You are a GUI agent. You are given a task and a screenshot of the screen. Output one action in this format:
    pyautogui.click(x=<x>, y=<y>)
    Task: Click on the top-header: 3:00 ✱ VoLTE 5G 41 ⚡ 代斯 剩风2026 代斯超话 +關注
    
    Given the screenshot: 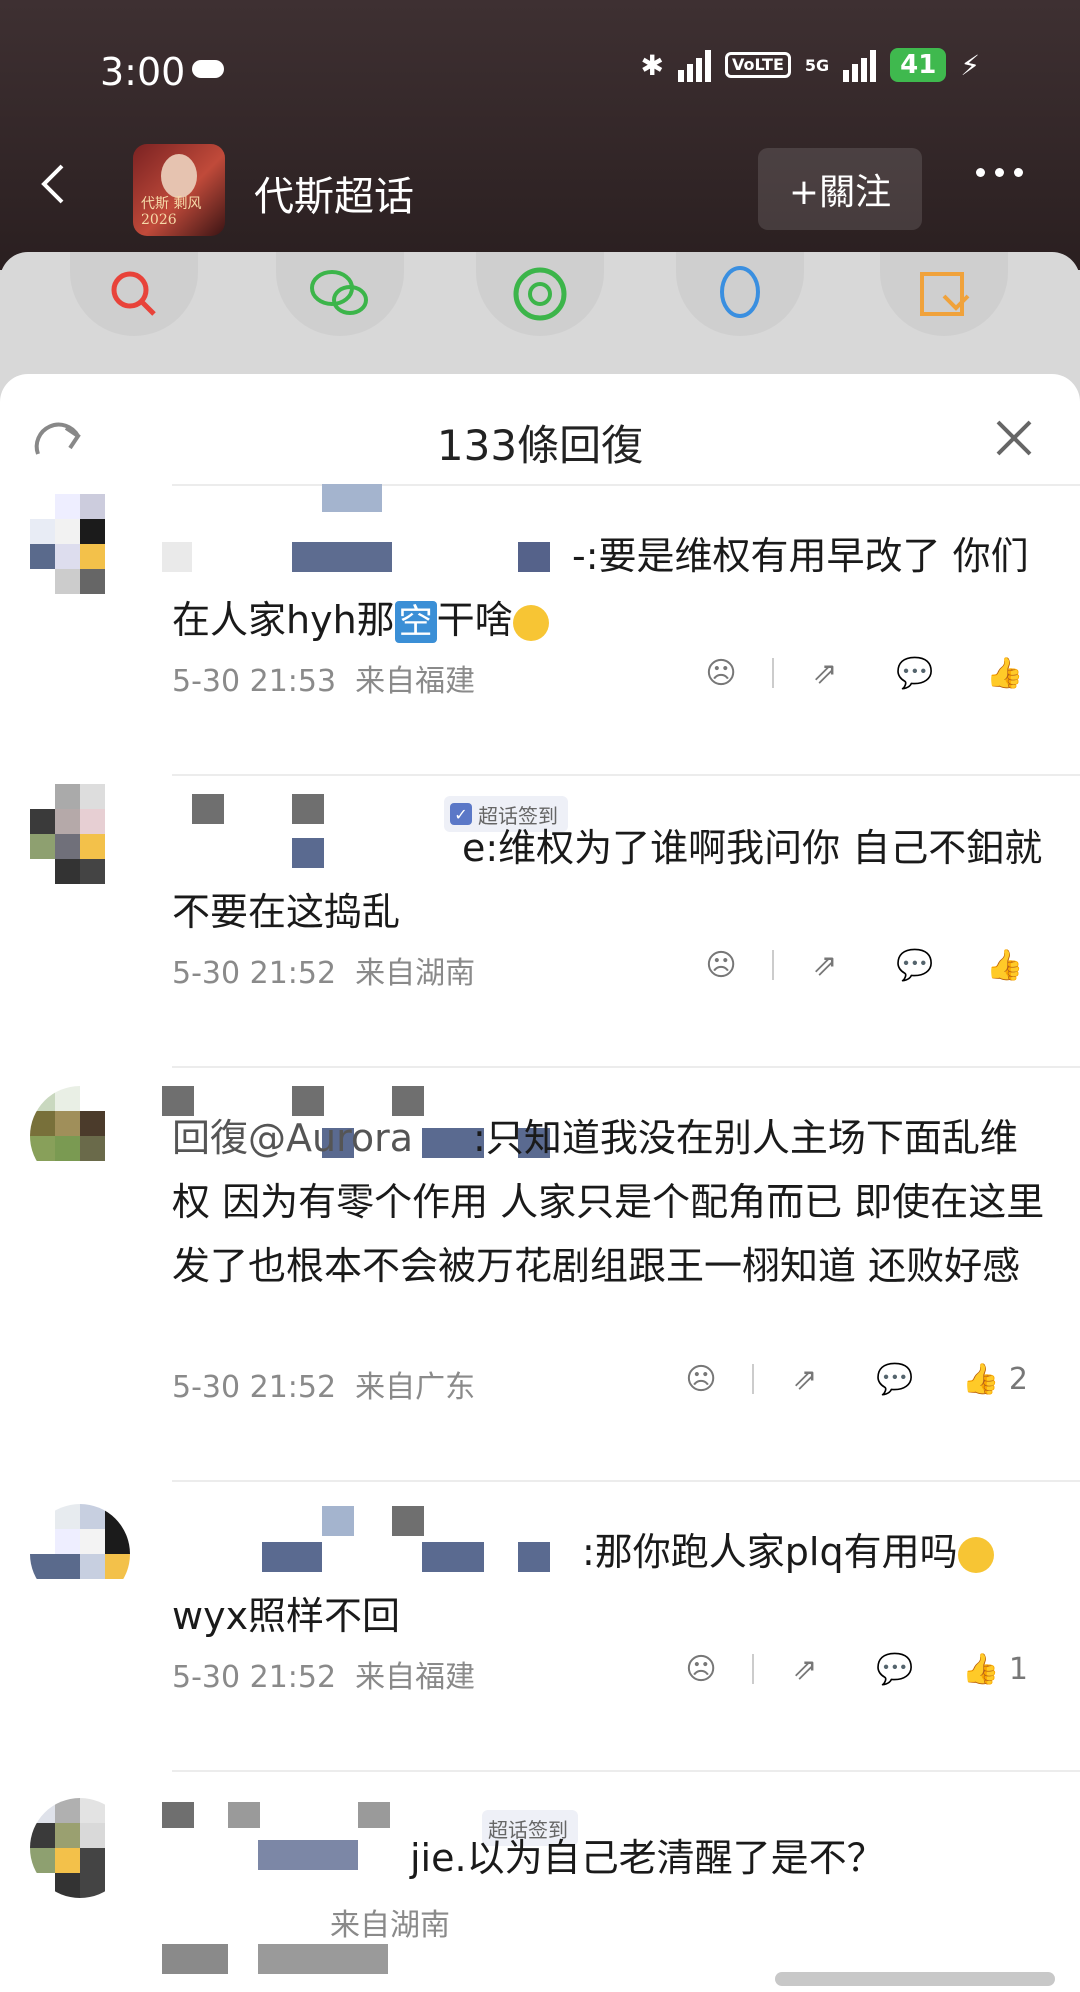 What is the action you would take?
    pyautogui.click(x=540, y=135)
    